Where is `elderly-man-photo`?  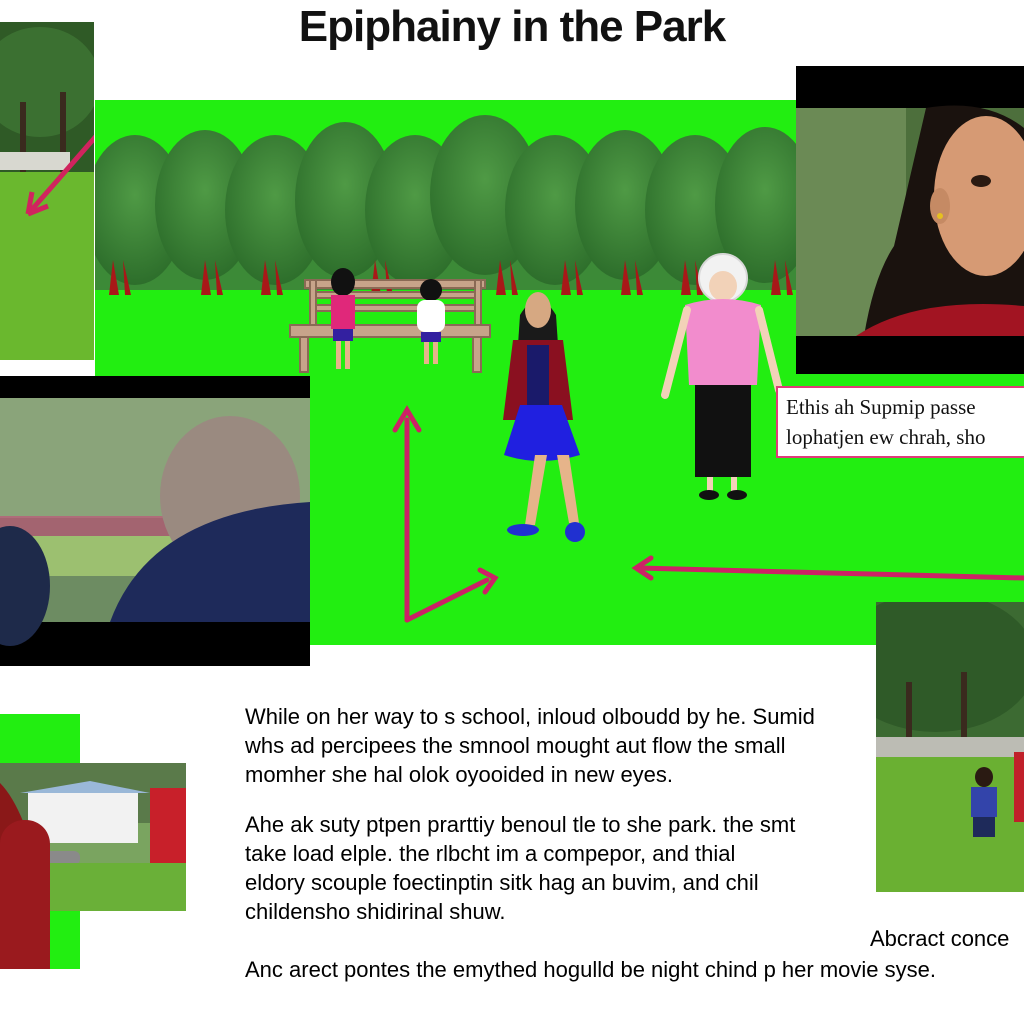 elderly-man-photo is located at coordinates (155, 521).